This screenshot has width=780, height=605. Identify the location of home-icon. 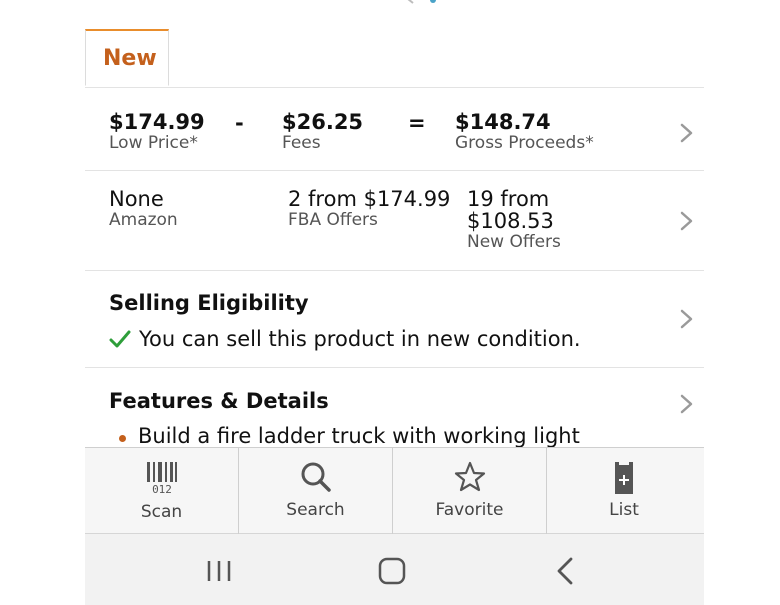
(392, 571).